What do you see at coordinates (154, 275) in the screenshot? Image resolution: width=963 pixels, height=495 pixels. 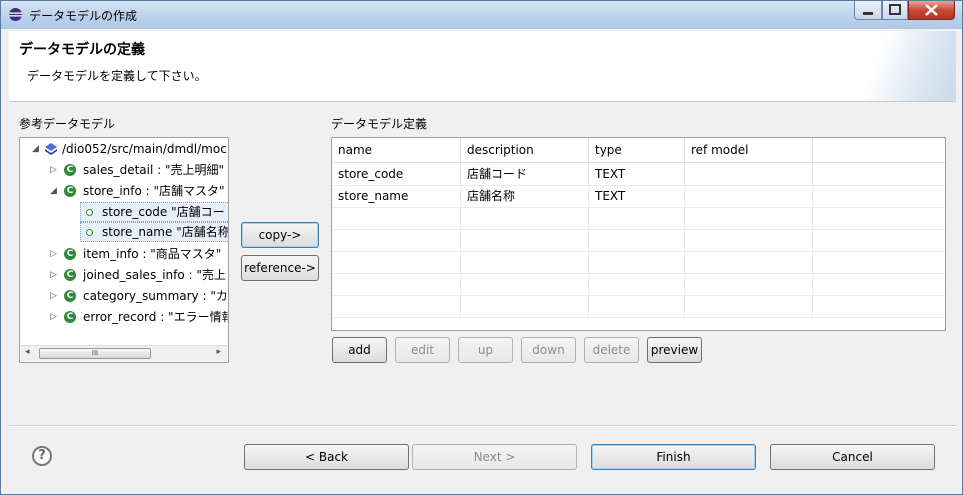 I see `tree-node-label: joined_sales_info : "売上` at bounding box center [154, 275].